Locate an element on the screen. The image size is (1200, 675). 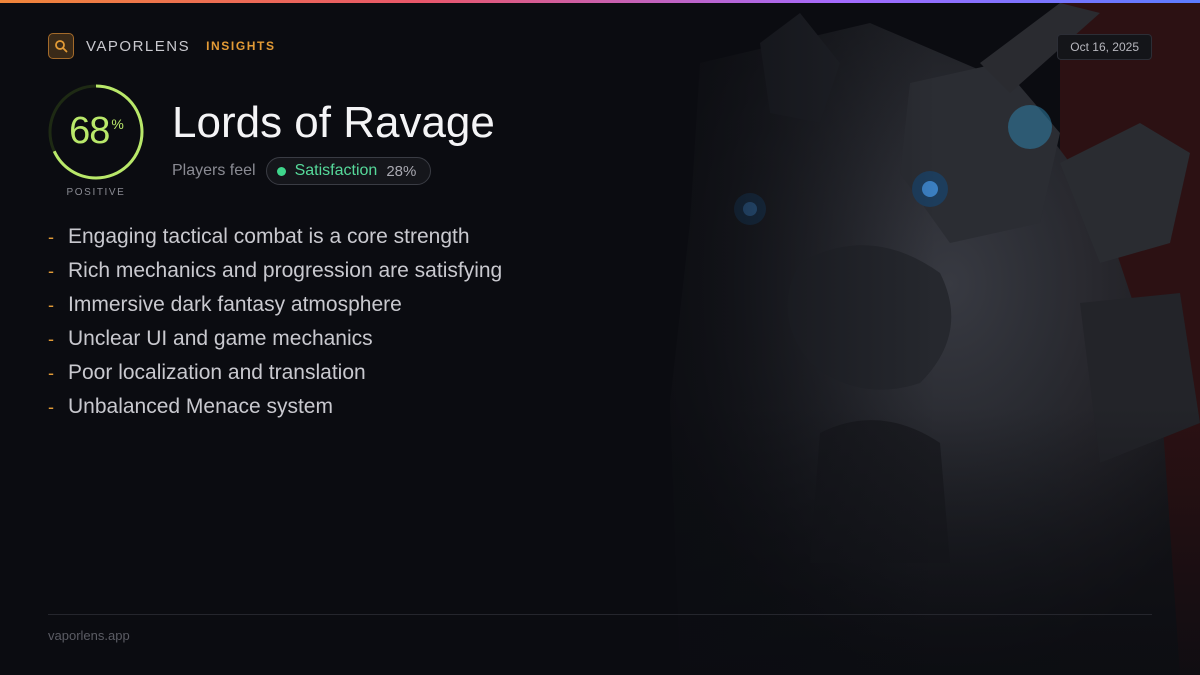
game-title: Lords of Ravage is located at coordinates (333, 122).